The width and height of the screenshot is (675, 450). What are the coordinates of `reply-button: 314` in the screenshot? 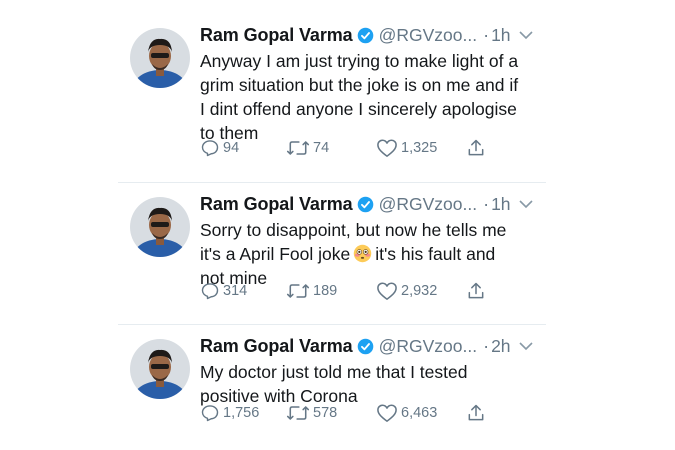 It's located at (223, 291).